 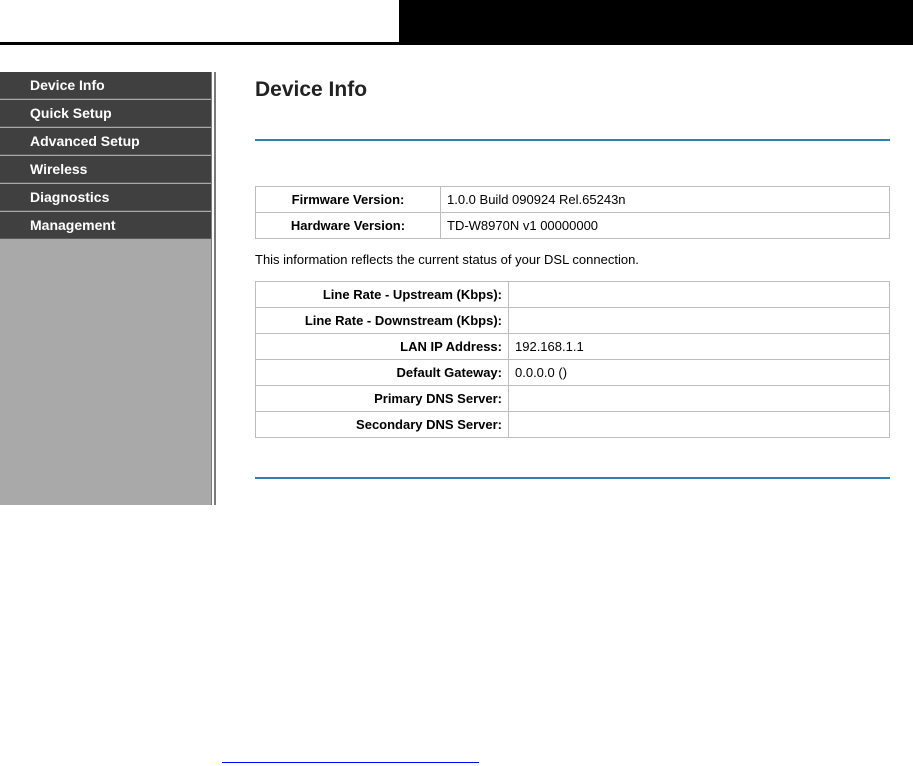 I want to click on document-header-rule, so click(x=456, y=43).